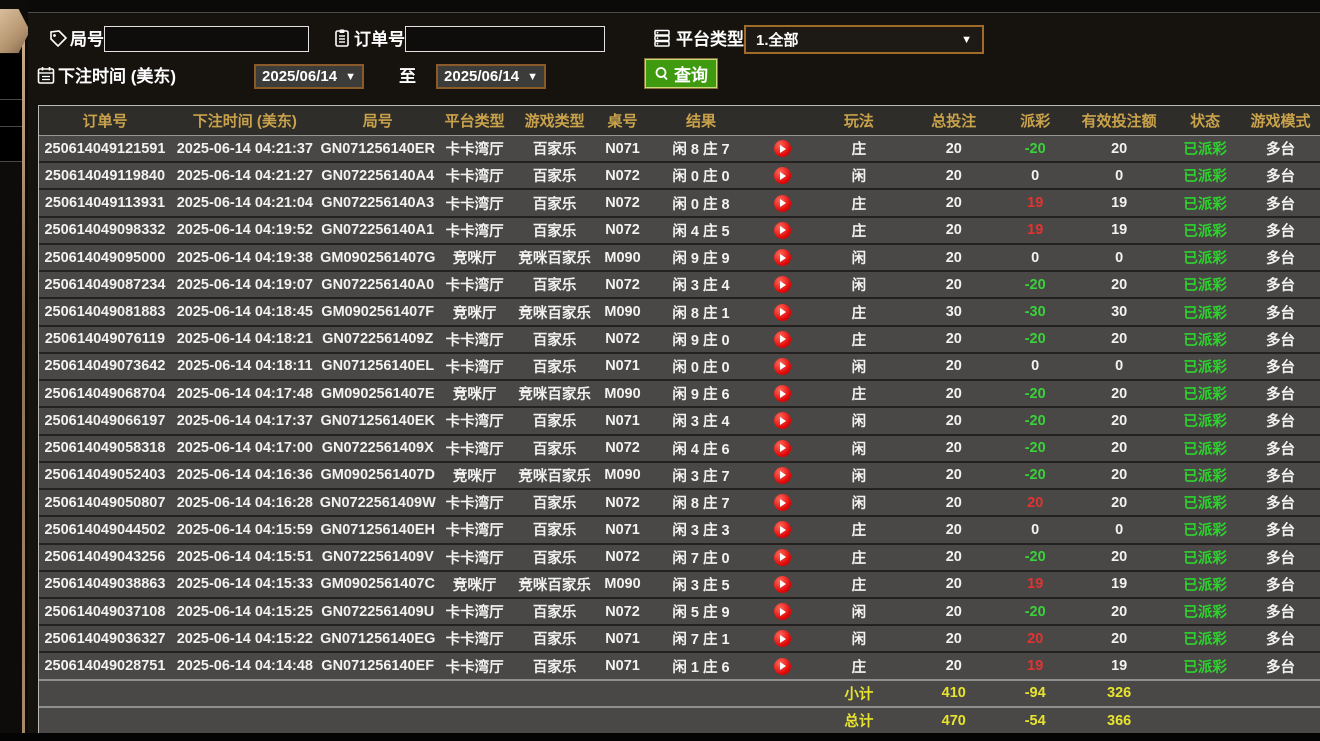 The height and width of the screenshot is (741, 1320). What do you see at coordinates (378, 312) in the screenshot?
I see `game-no-cell: GM0902561407F` at bounding box center [378, 312].